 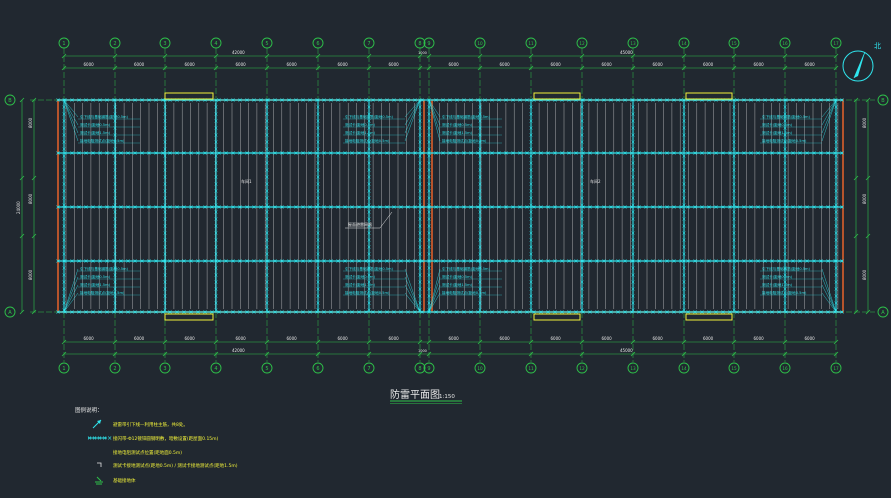 I want to click on axis-bubble-label: 10, so click(x=480, y=368).